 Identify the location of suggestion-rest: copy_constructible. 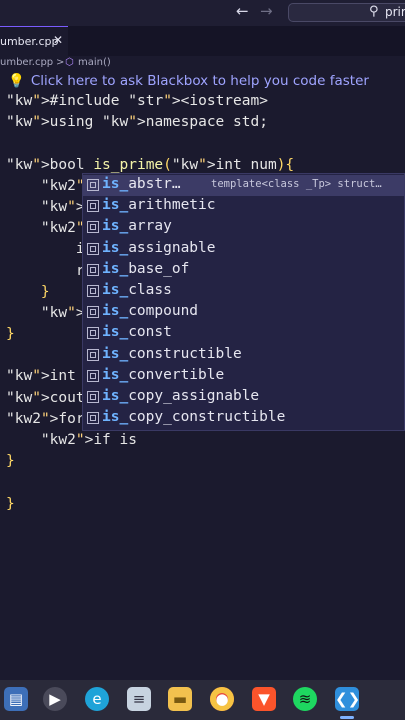
(207, 417).